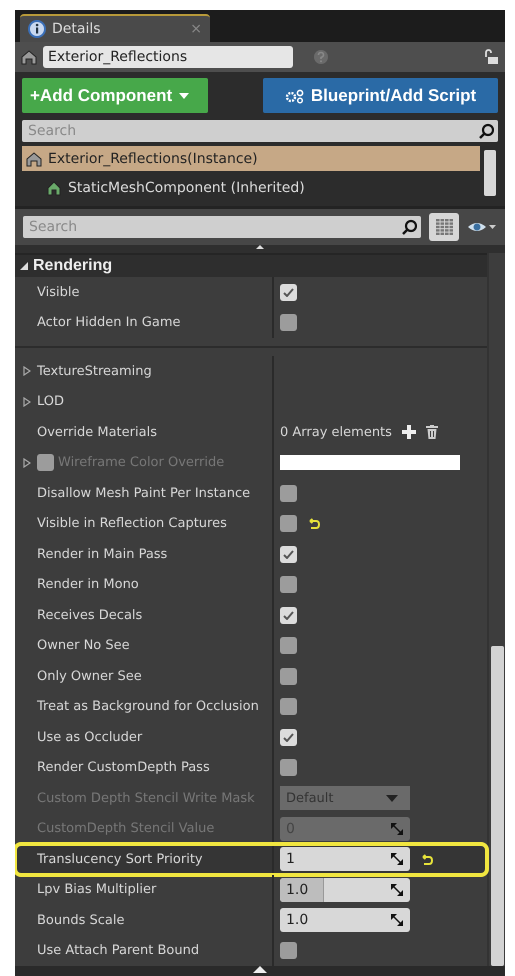 The width and height of the screenshot is (515, 976). I want to click on category-header: Rendering, so click(251, 265).